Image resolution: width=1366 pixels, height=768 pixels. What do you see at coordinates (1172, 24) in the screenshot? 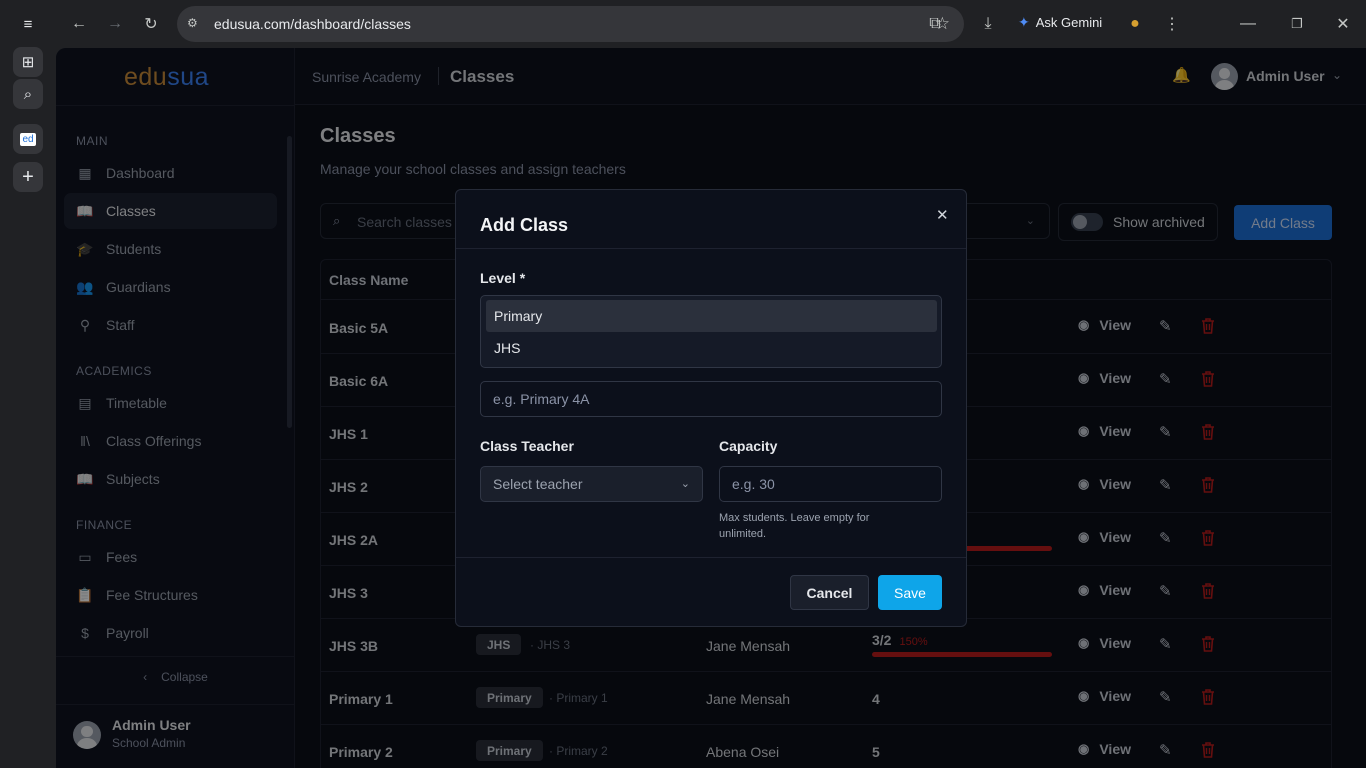
I see `browser-menu-icon: ⋮` at bounding box center [1172, 24].